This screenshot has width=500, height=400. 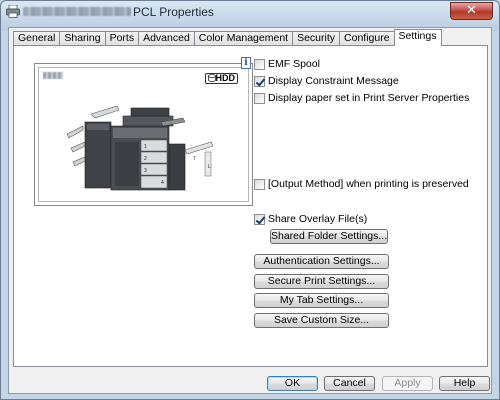 I want to click on display-constraint-option: Display Constraint Message, so click(x=326, y=81).